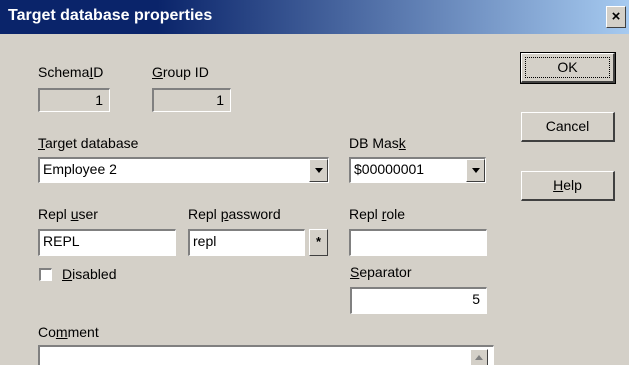 The height and width of the screenshot is (365, 629). Describe the element at coordinates (183, 170) in the screenshot. I see `target-database-combo: Employee 2` at that location.